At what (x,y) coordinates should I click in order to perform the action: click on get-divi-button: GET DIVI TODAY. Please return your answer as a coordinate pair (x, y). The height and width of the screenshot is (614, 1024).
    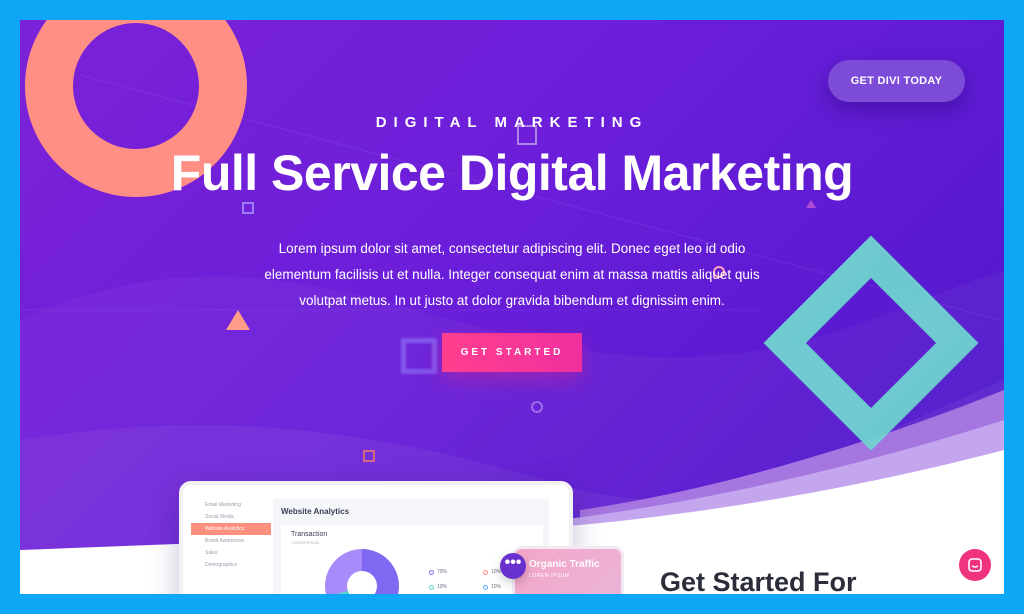
    Looking at the image, I should click on (896, 81).